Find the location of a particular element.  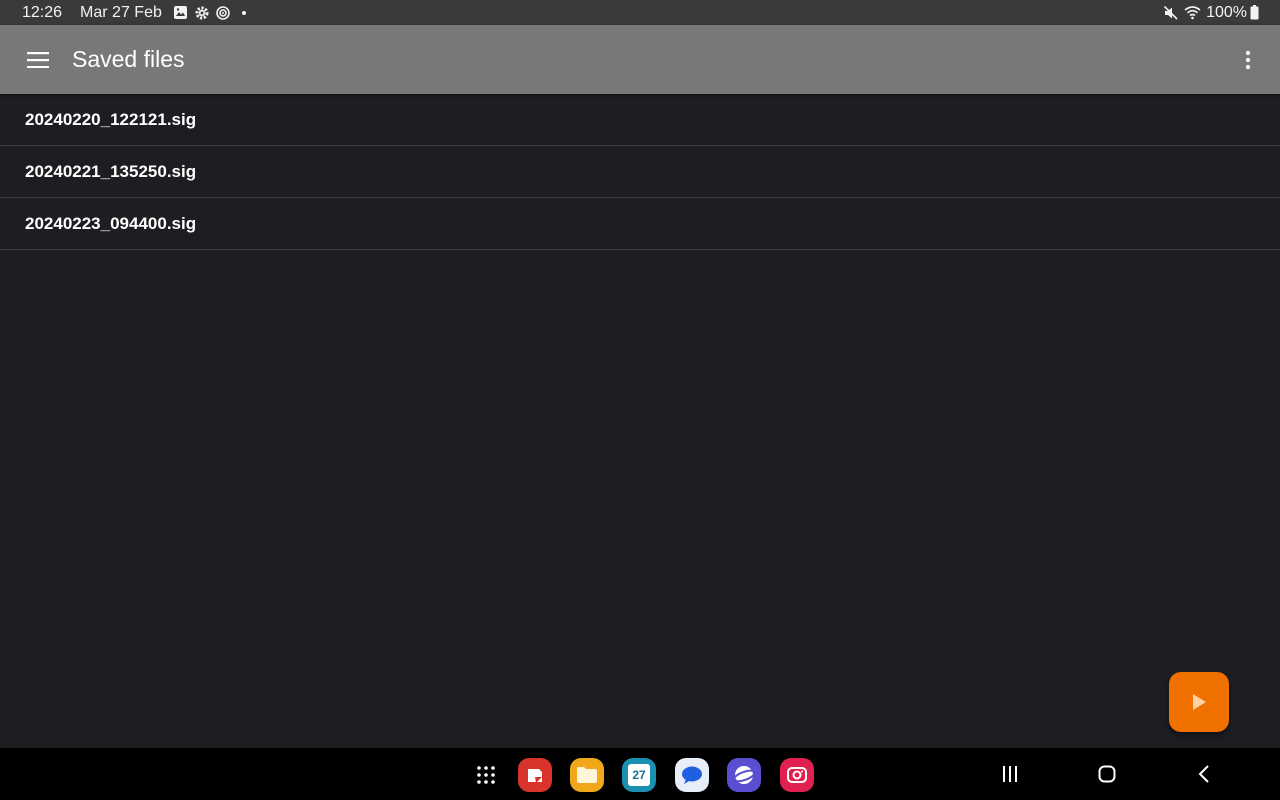

list-item: 20240220_122121.sig is located at coordinates (640, 120).